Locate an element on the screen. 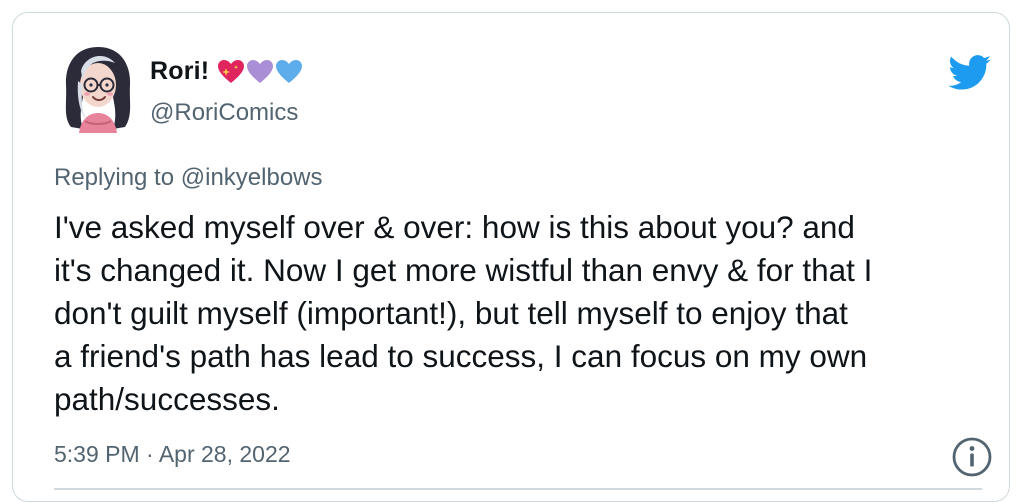 The width and height of the screenshot is (1024, 502). name-emojis is located at coordinates (260, 72).